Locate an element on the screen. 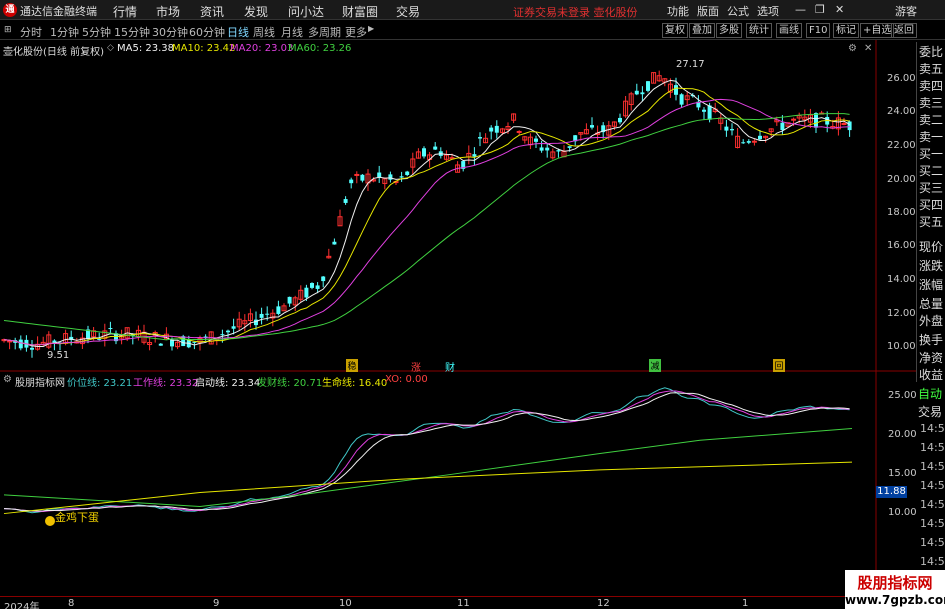 The image size is (945, 609). pin-icon: ⊞ is located at coordinates (8, 30).